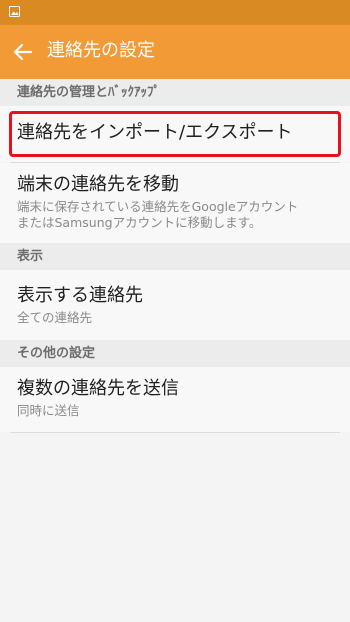  Describe the element at coordinates (175, 305) in the screenshot. I see `contacts-to-display-item: 表示する連絡先 全ての連絡先` at that location.